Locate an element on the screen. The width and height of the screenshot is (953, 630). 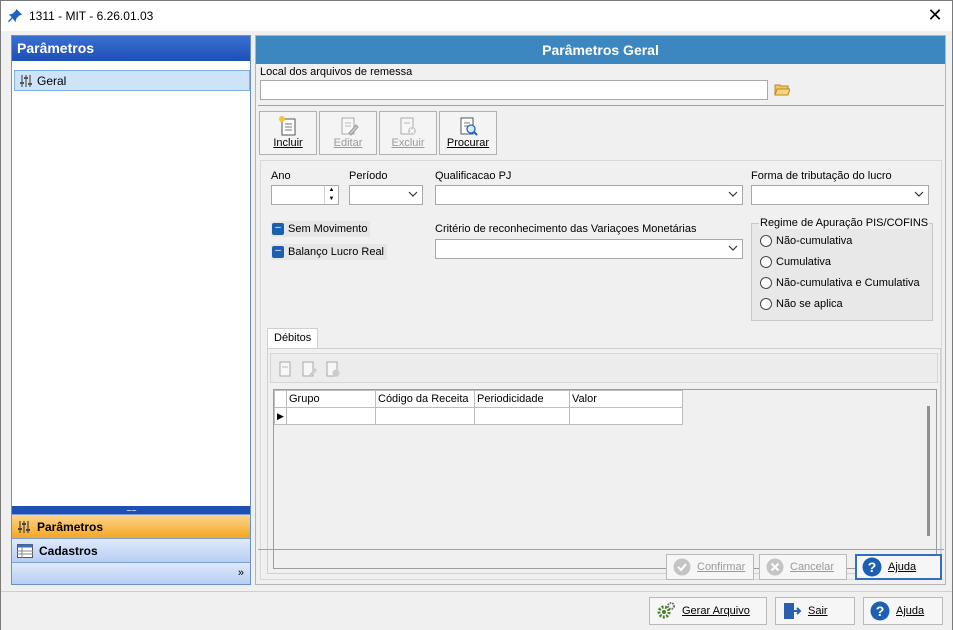
gerar-arquivo-button: Gerar Arquivo is located at coordinates (708, 611).